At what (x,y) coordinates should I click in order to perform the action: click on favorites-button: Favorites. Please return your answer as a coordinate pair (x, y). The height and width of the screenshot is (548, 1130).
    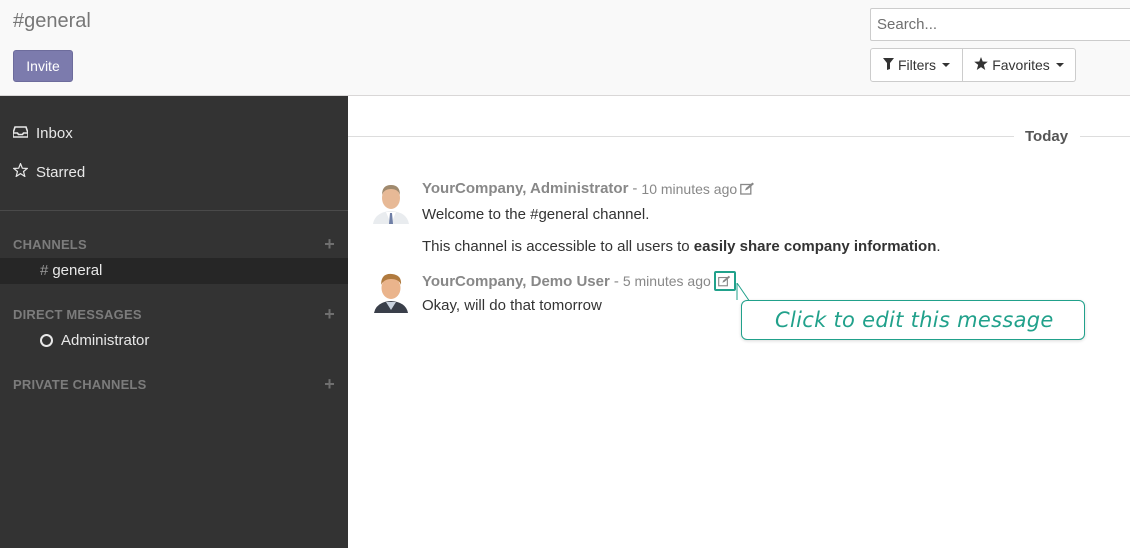
    Looking at the image, I should click on (1019, 65).